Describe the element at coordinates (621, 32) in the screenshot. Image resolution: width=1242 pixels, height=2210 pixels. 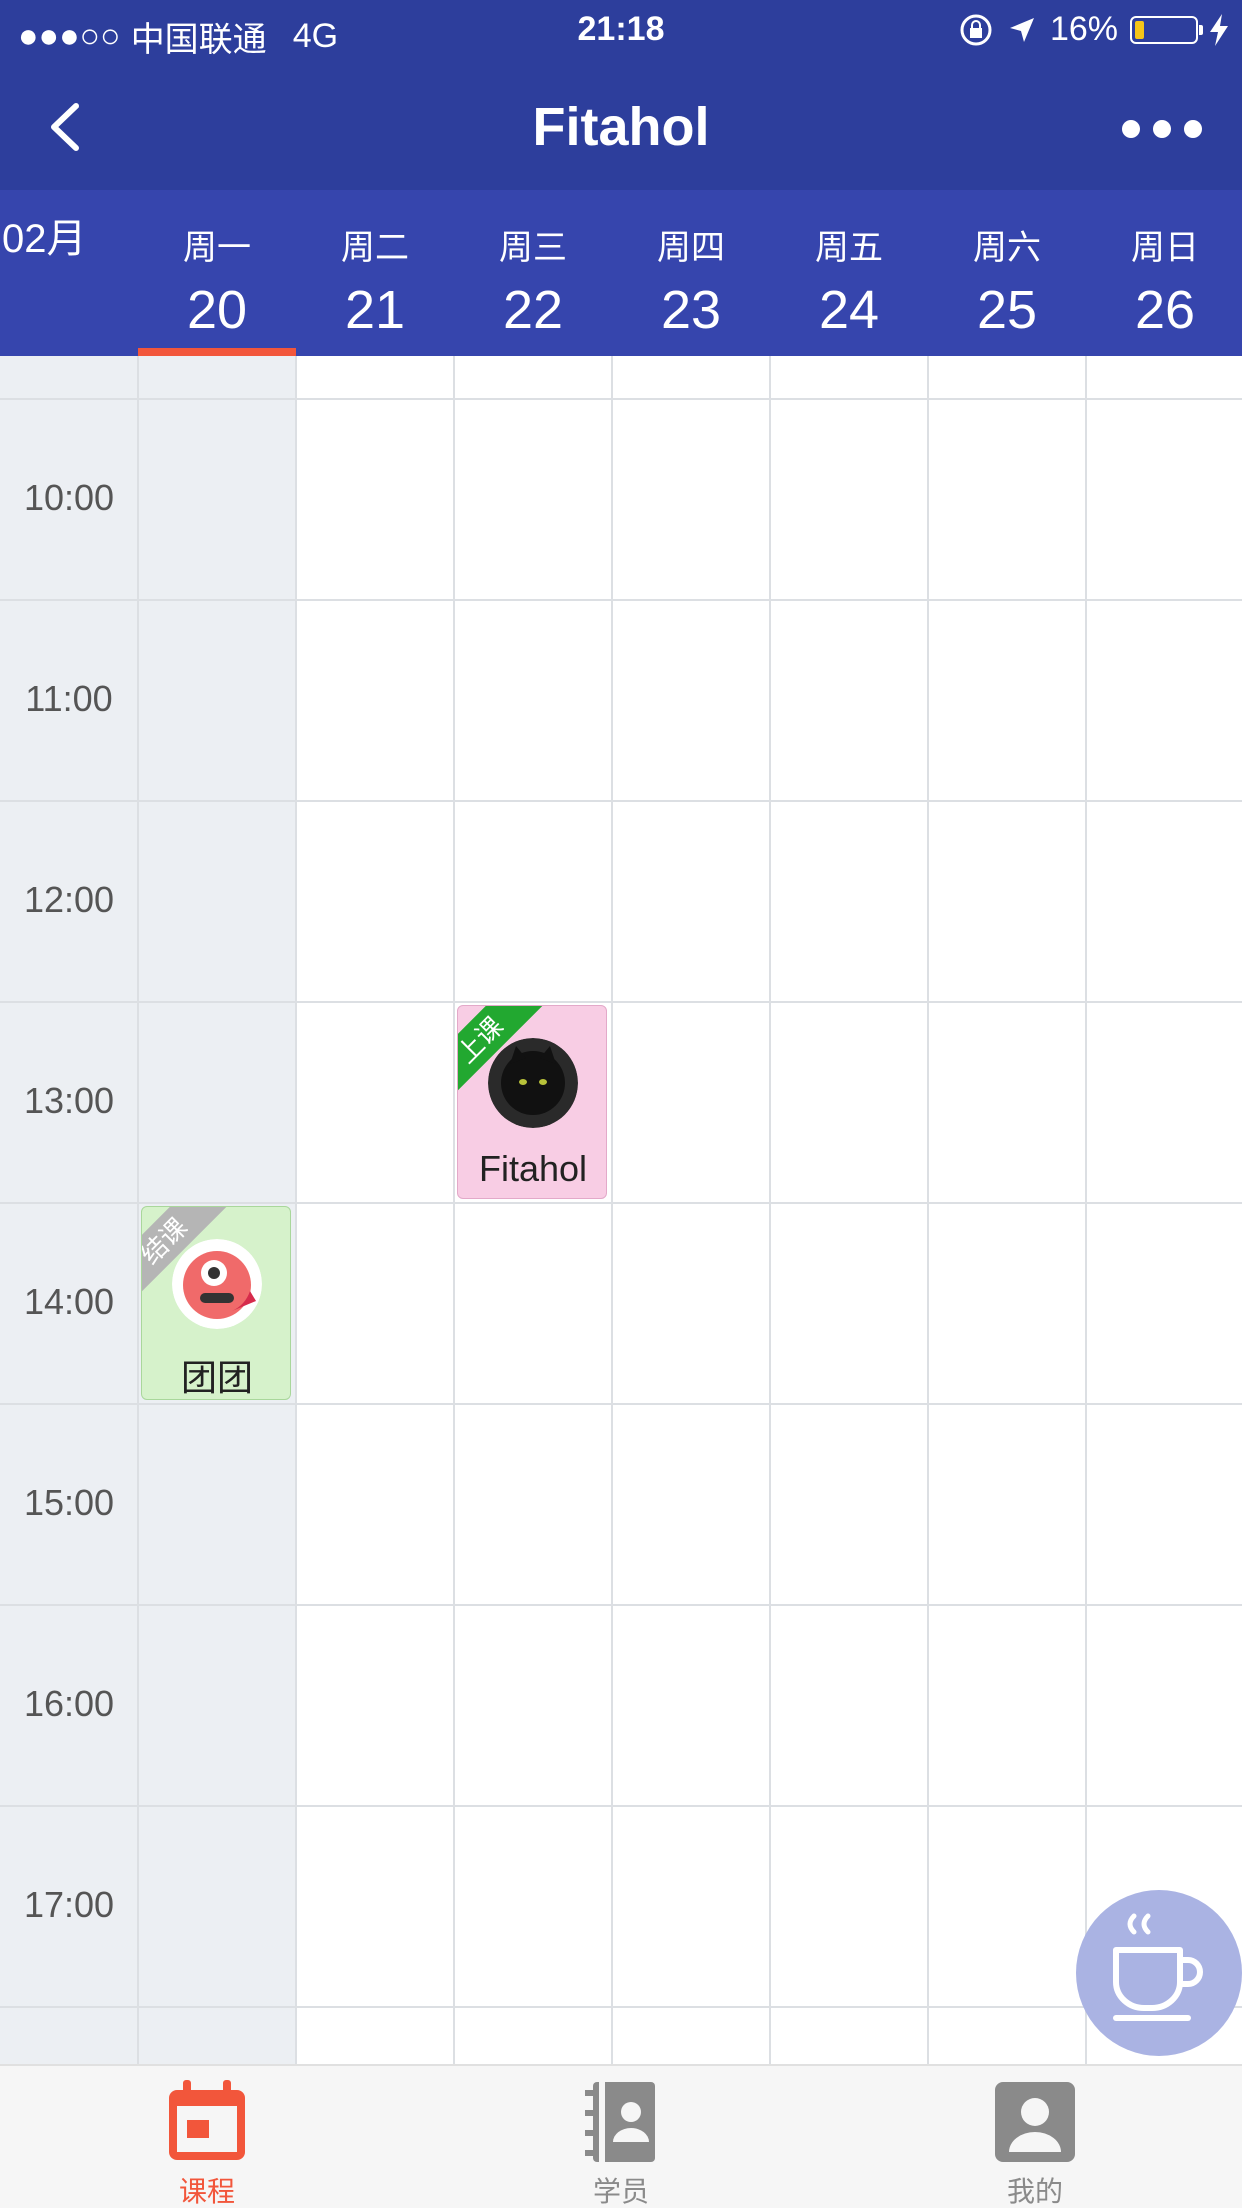
I see `status-bar: ●●●○○ 中国联通 4G 21:18 16%` at that location.